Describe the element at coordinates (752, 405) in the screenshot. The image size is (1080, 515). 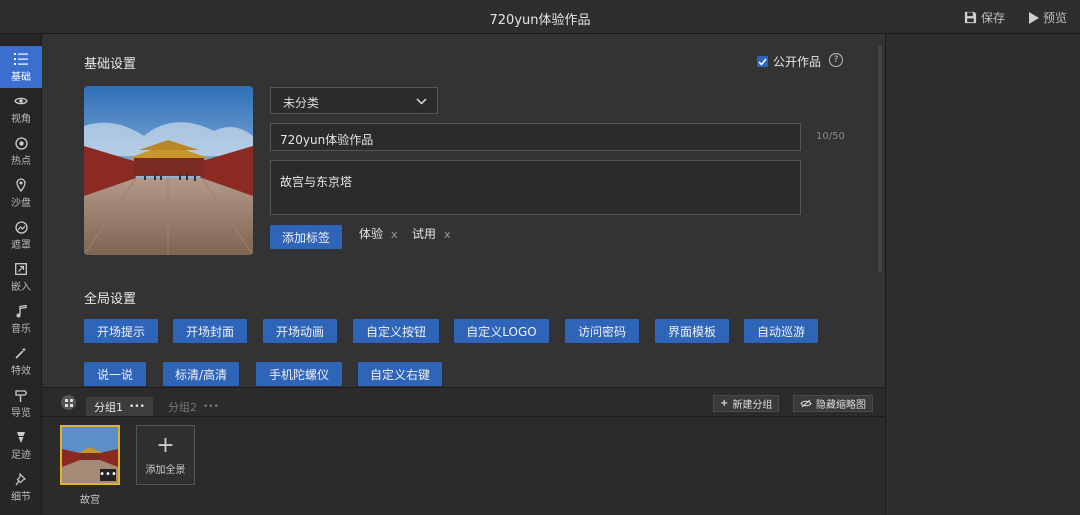
I see `new-group-label: 新建分组` at that location.